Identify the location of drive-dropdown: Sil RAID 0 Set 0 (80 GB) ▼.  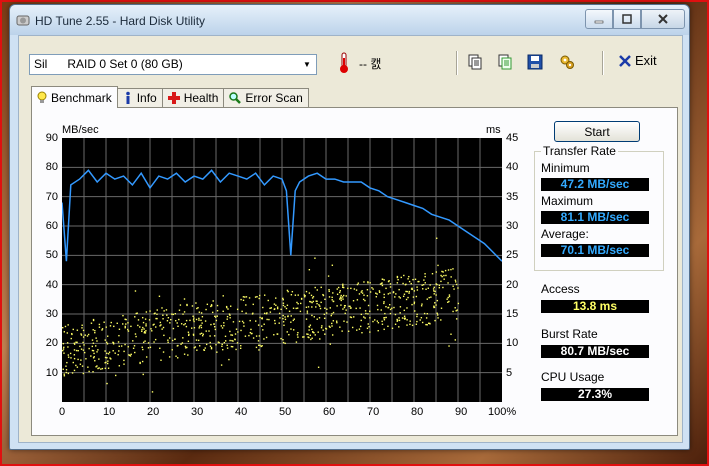
(173, 64).